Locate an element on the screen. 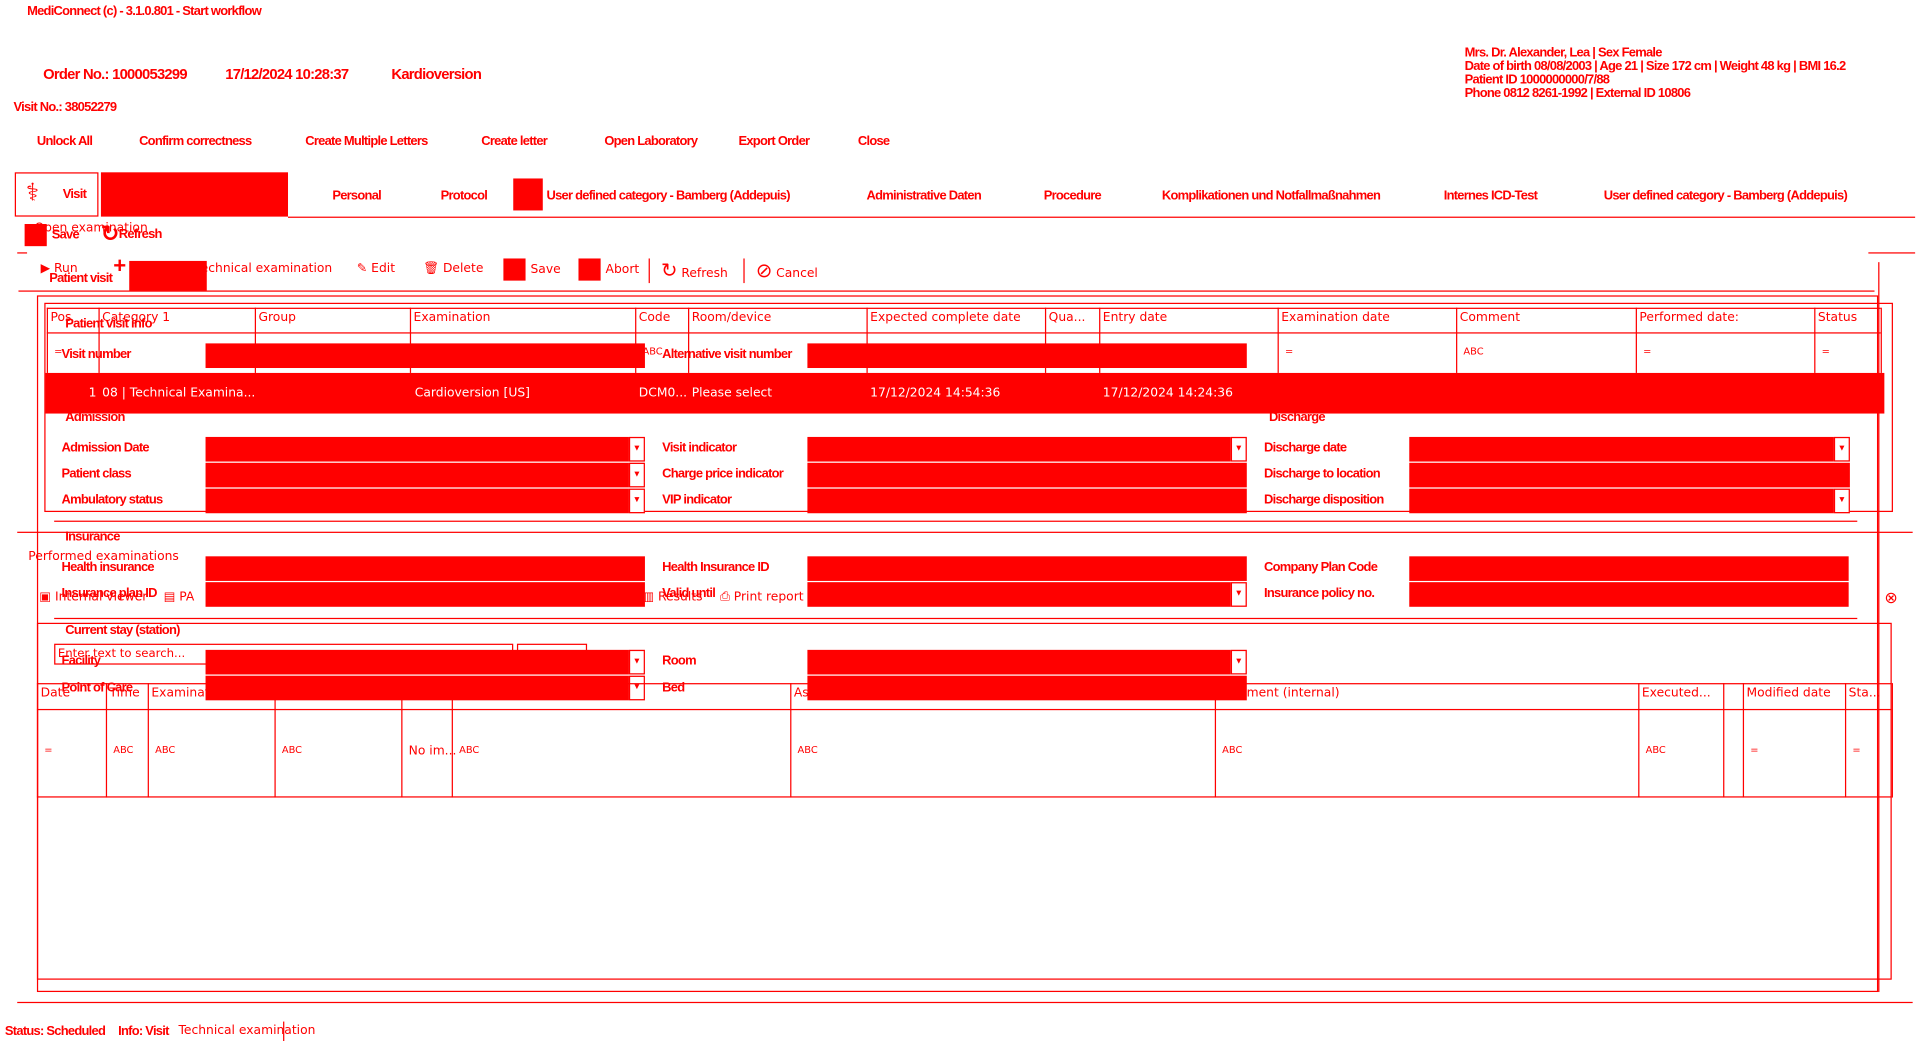 Image resolution: width=1920 pixels, height=1041 pixels. cancel-button: ⊘ Cancel is located at coordinates (787, 269).